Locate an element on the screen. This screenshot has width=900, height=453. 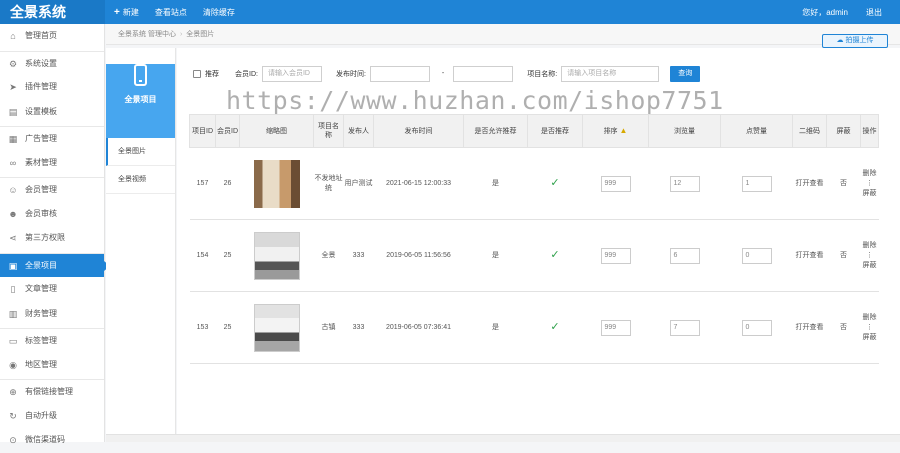
send-icon: ➤ is located at coordinates (13, 87).